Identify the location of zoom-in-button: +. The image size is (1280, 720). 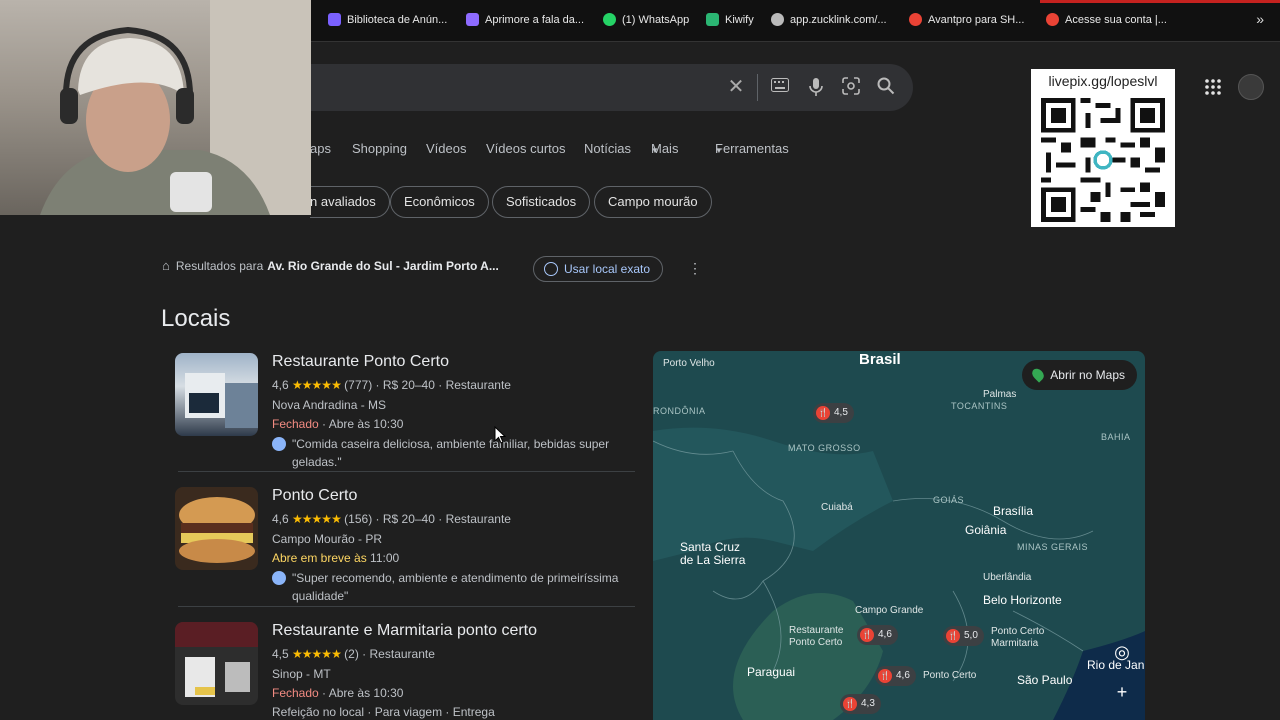
(1122, 692).